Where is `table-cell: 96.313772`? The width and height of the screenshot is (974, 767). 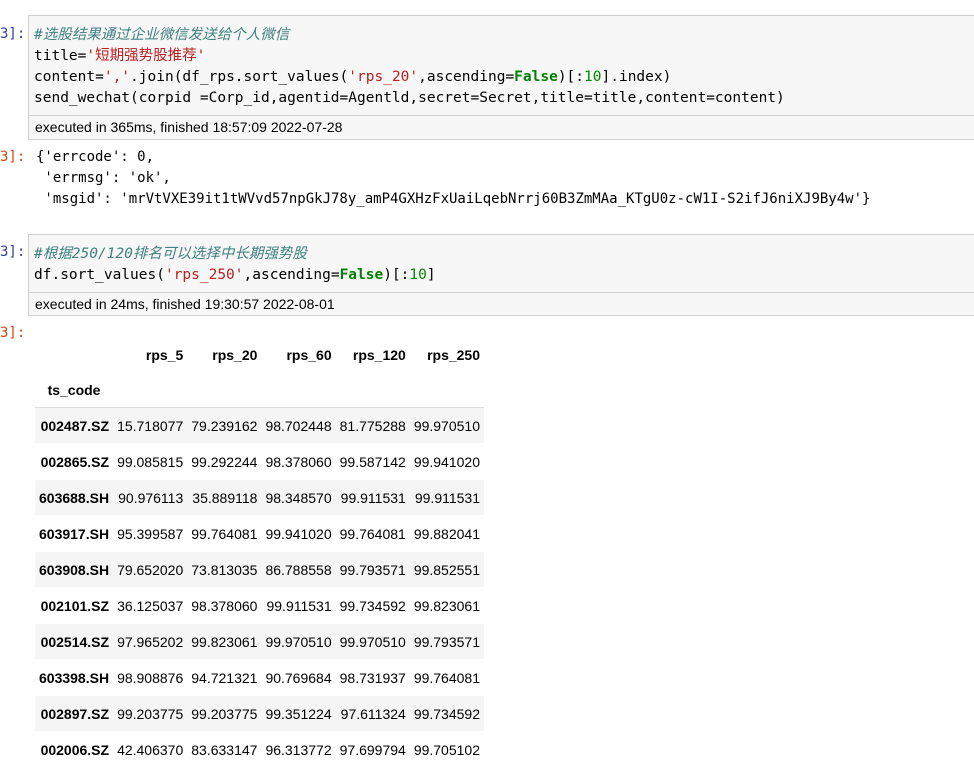
table-cell: 96.313772 is located at coordinates (298, 749).